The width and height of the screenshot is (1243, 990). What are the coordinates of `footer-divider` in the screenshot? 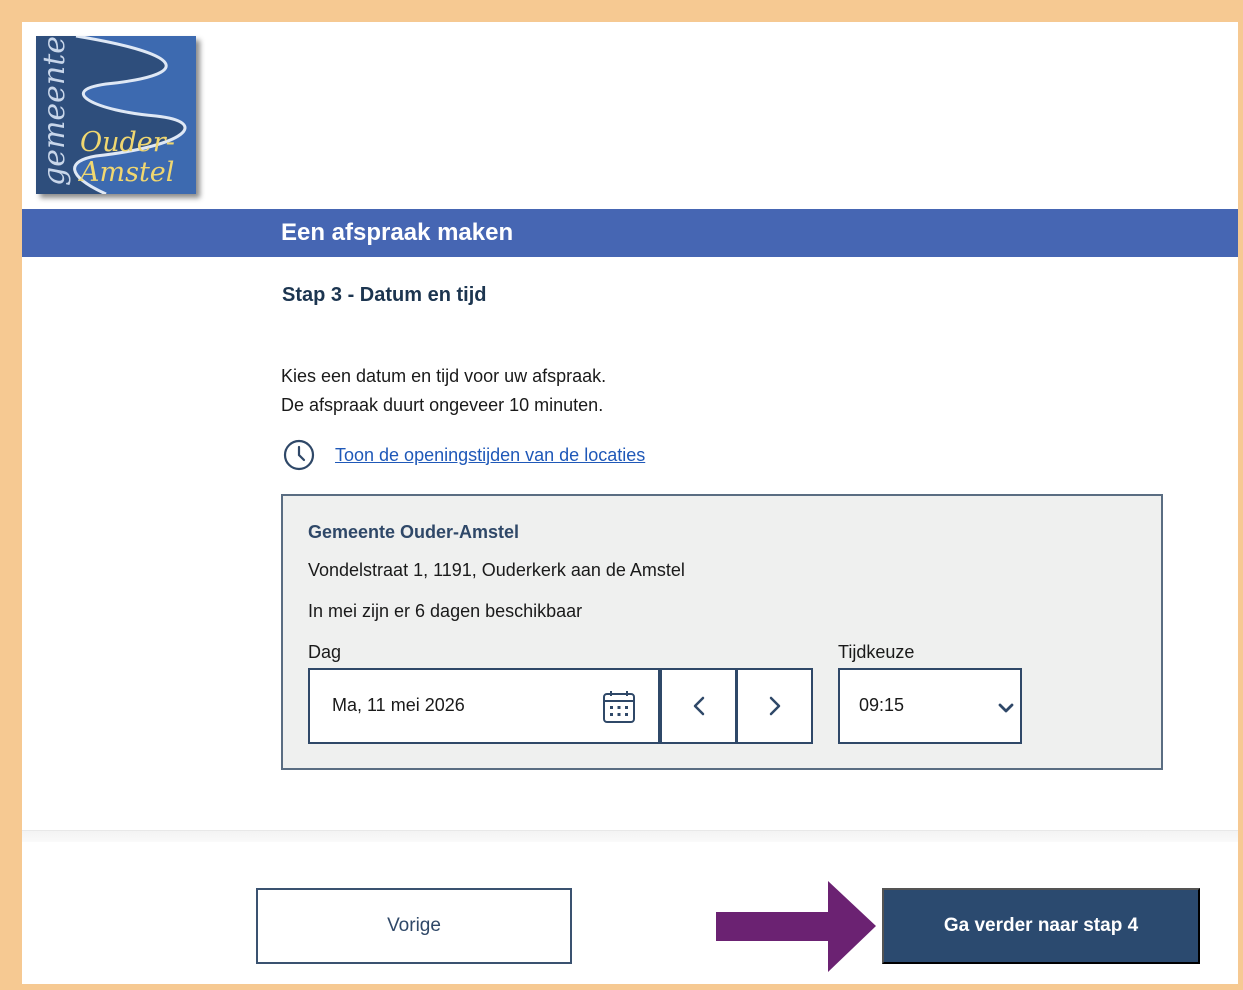 It's located at (630, 836).